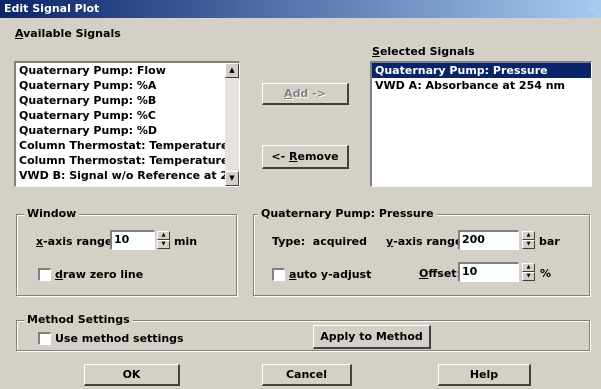 Image resolution: width=601 pixels, height=389 pixels. What do you see at coordinates (99, 274) in the screenshot?
I see `draw-zero-line-label: draw zero line` at bounding box center [99, 274].